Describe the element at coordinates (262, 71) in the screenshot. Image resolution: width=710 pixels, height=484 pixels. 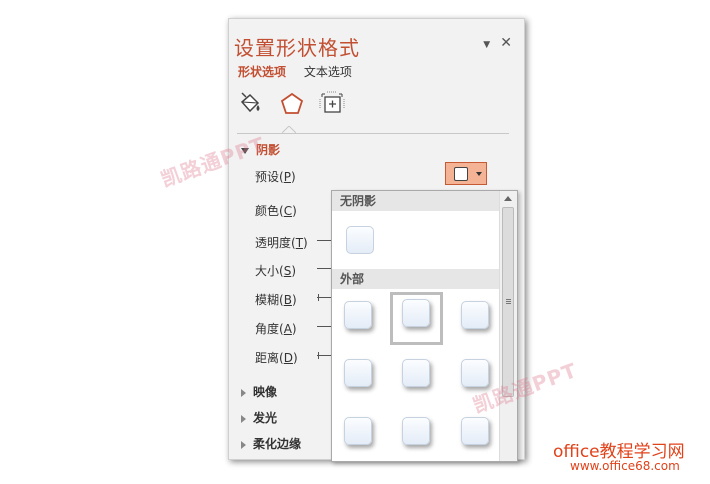
I see `tab-shape-options: 形状选项` at that location.